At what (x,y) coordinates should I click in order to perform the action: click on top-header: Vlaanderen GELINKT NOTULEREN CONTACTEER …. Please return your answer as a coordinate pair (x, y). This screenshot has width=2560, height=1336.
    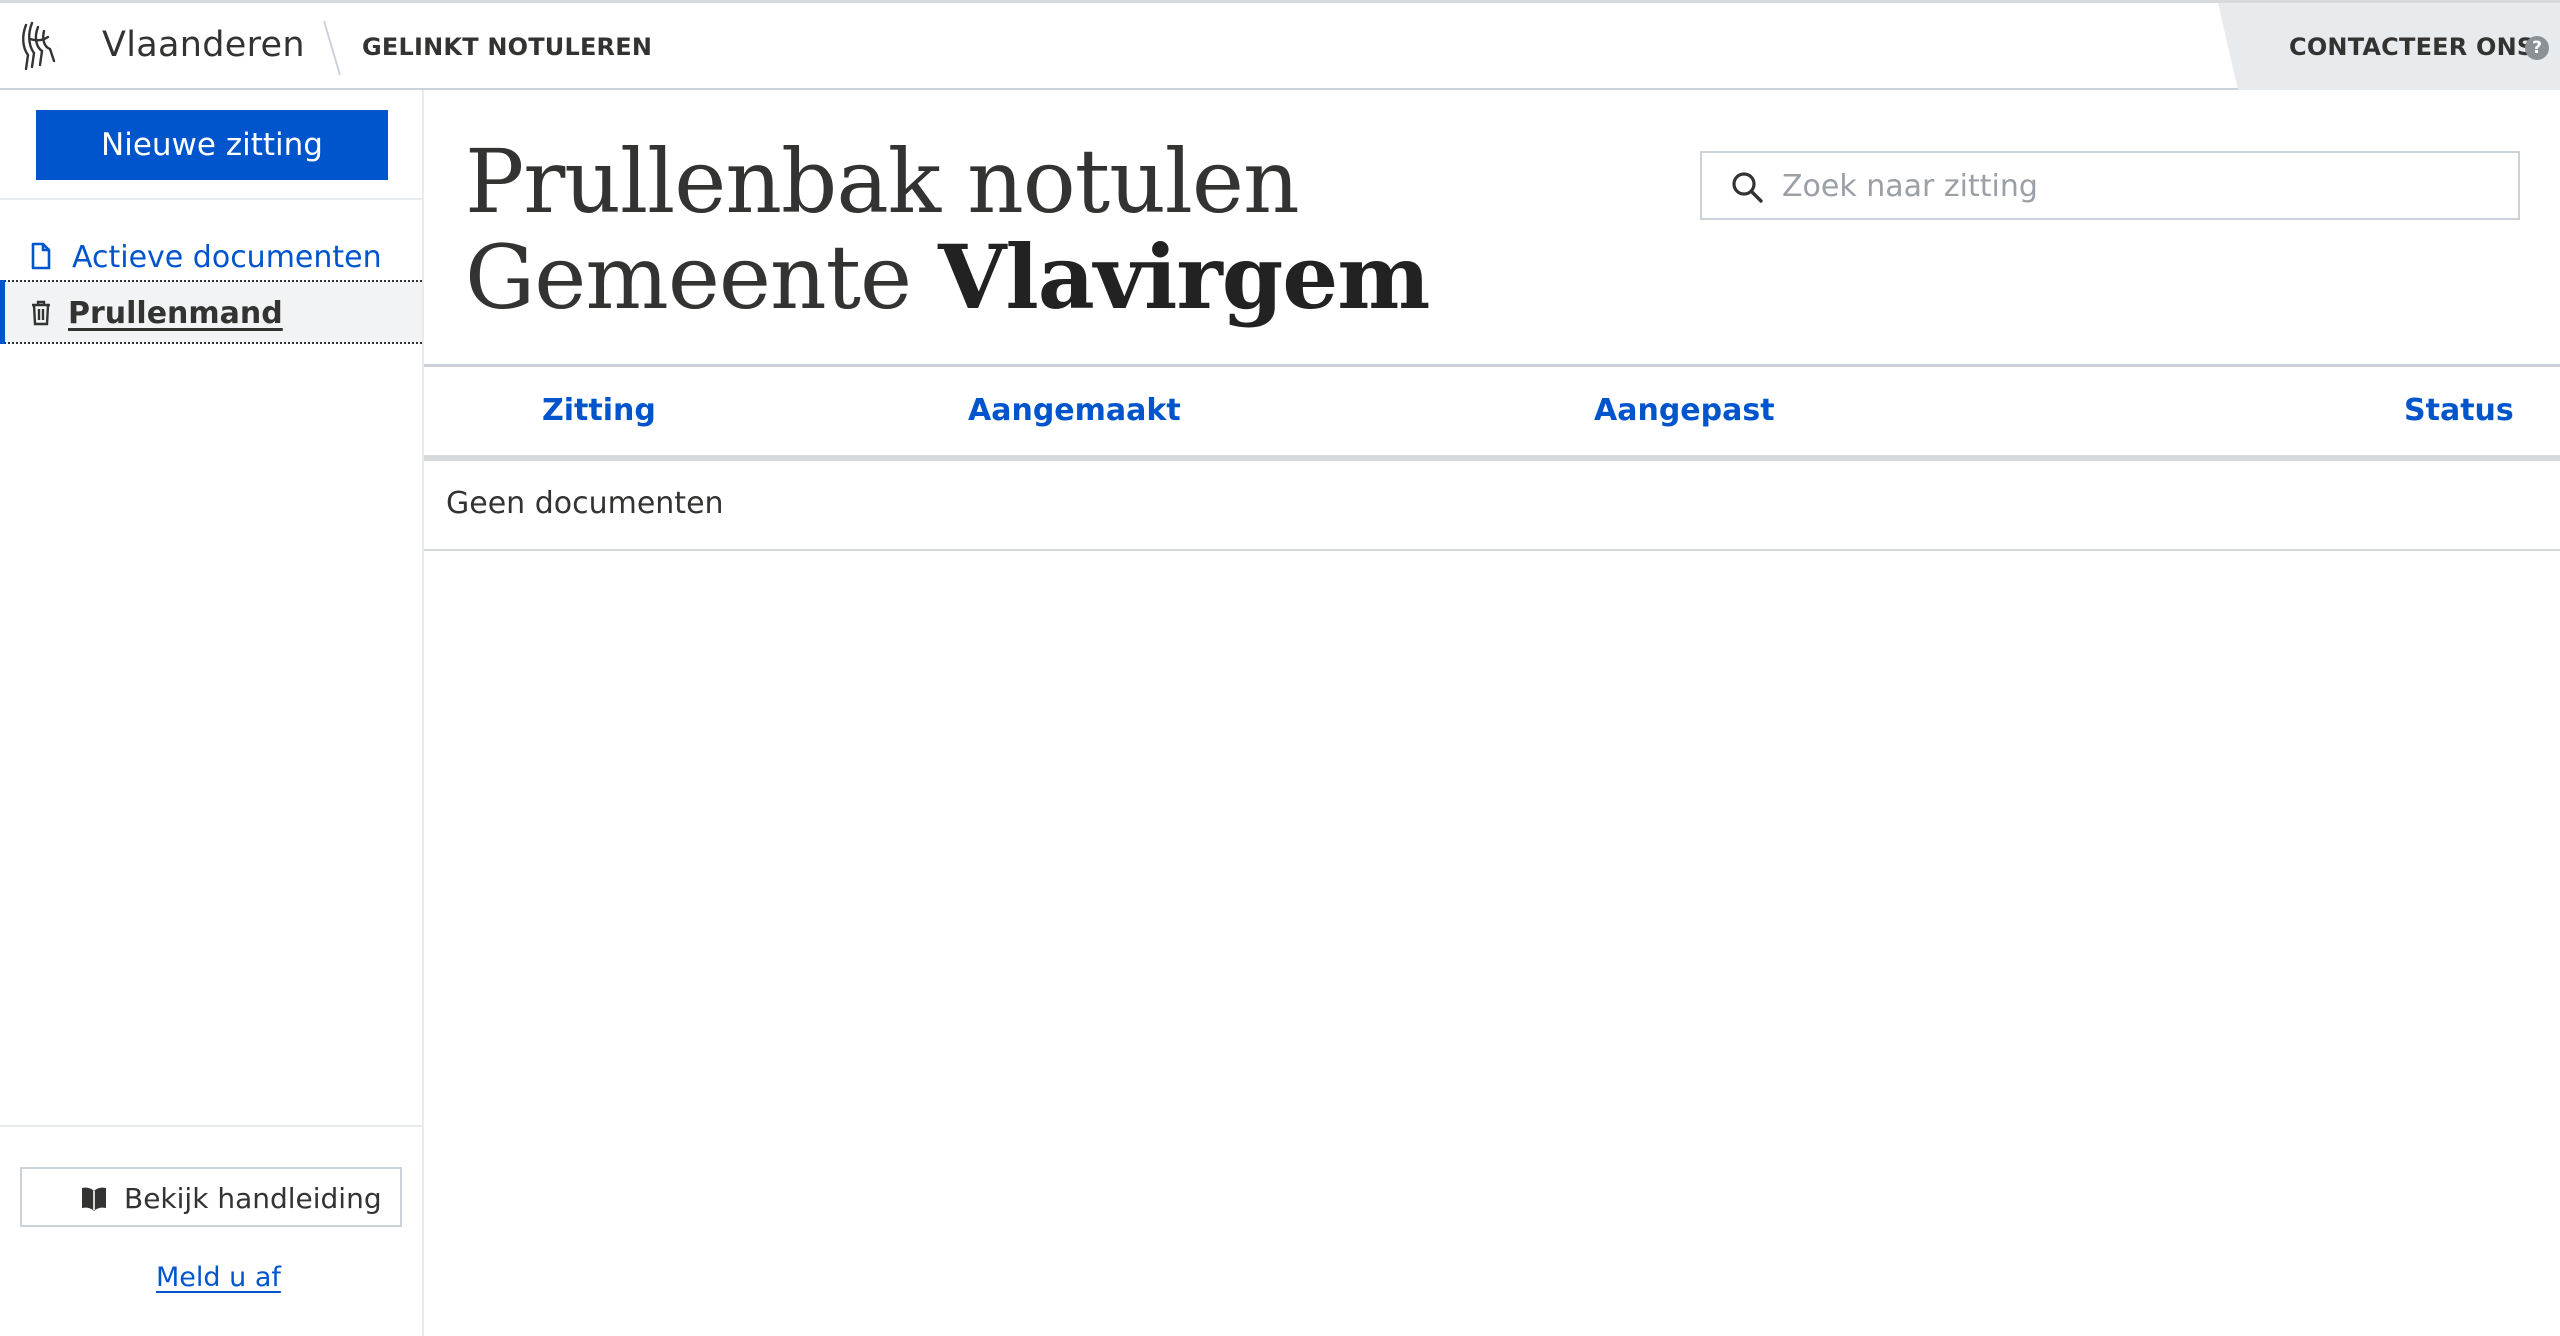
    Looking at the image, I should click on (1280, 45).